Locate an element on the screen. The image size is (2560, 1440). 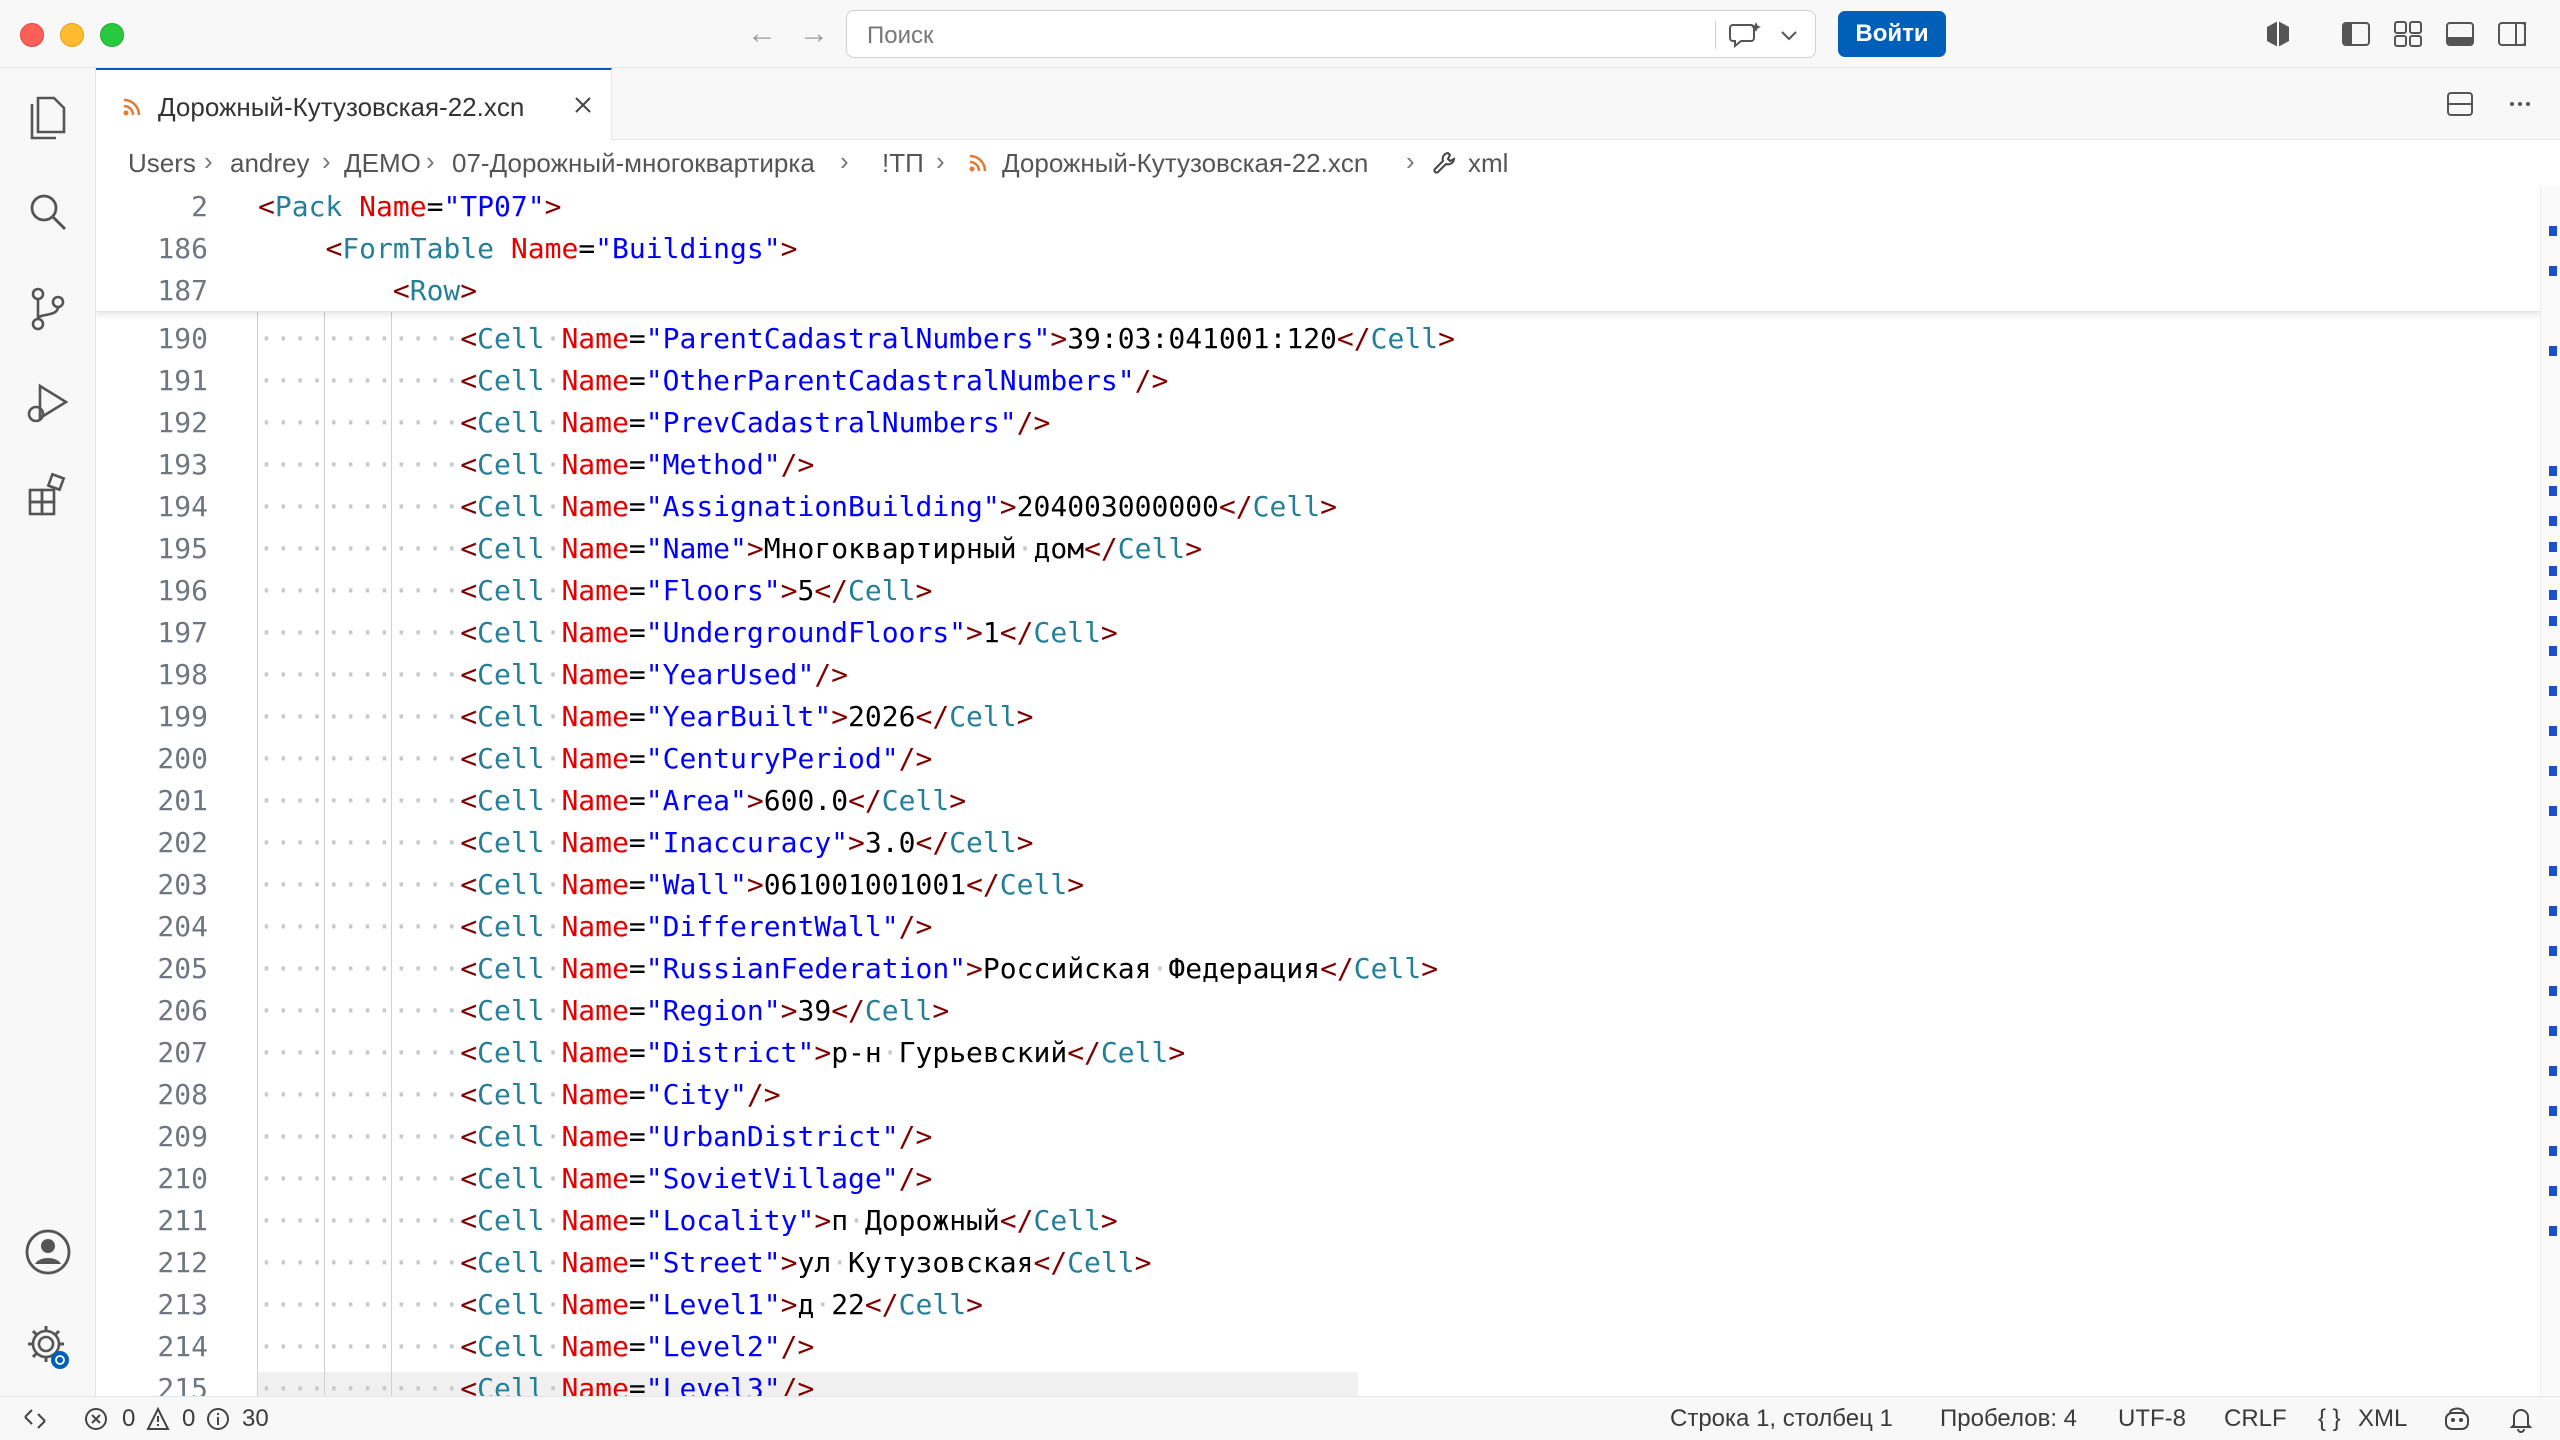
language-brace-icon: { } is located at coordinates (2329, 1419).